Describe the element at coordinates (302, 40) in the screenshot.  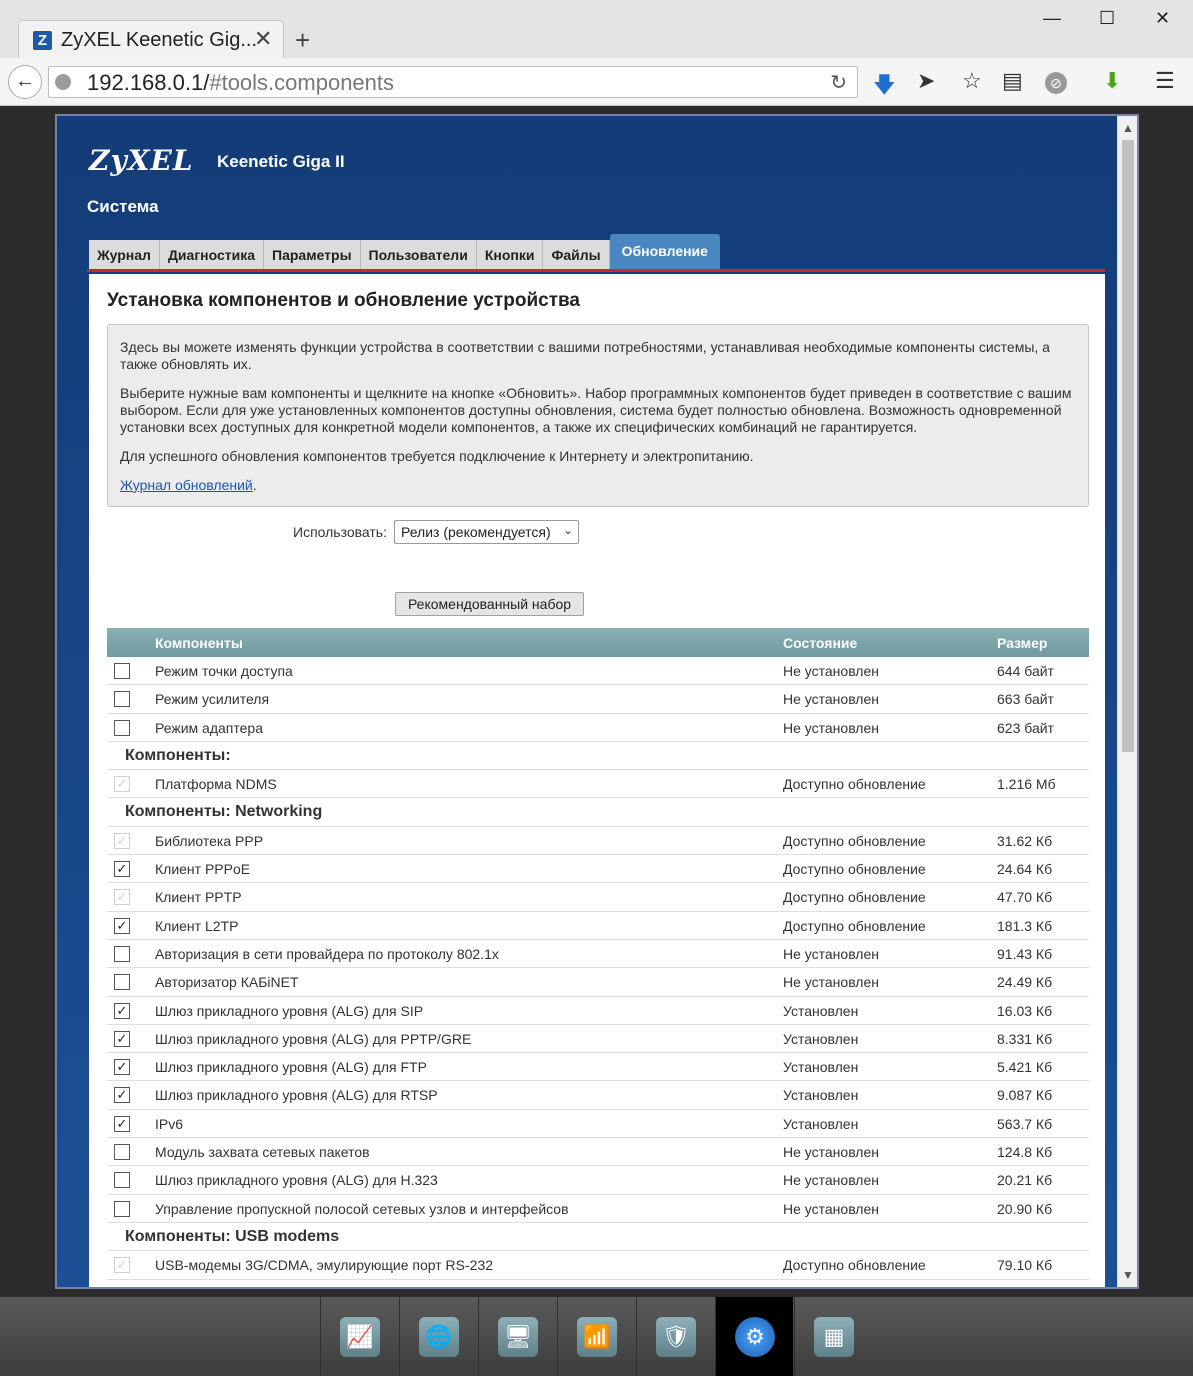
I see `new-tab-button: +` at that location.